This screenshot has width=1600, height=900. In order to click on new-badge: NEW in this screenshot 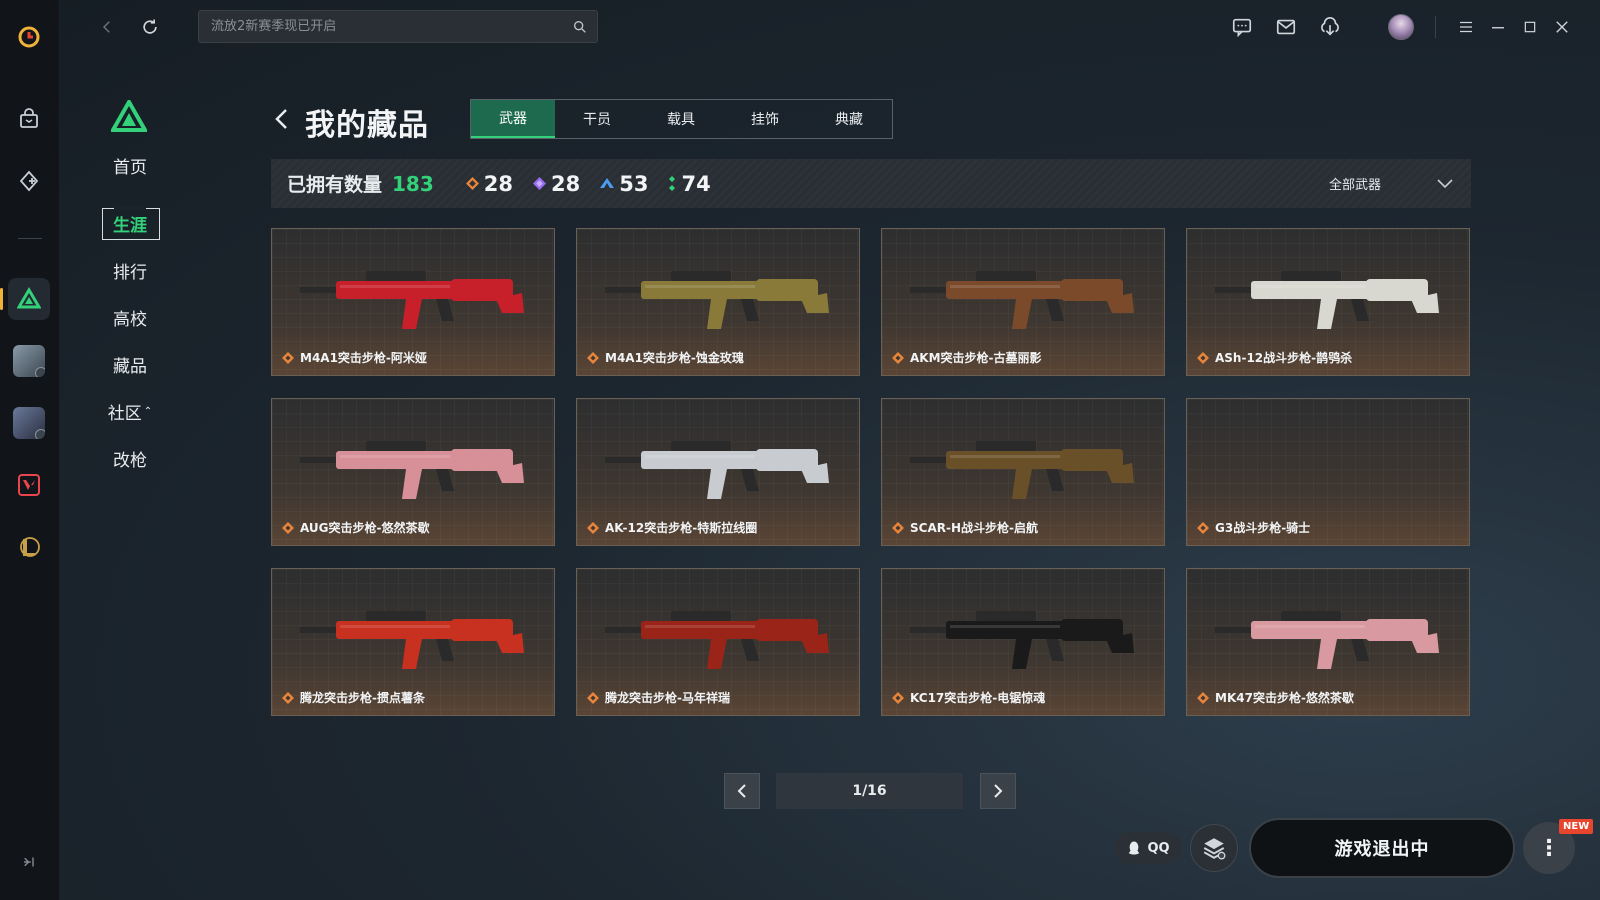, I will do `click(1576, 826)`.